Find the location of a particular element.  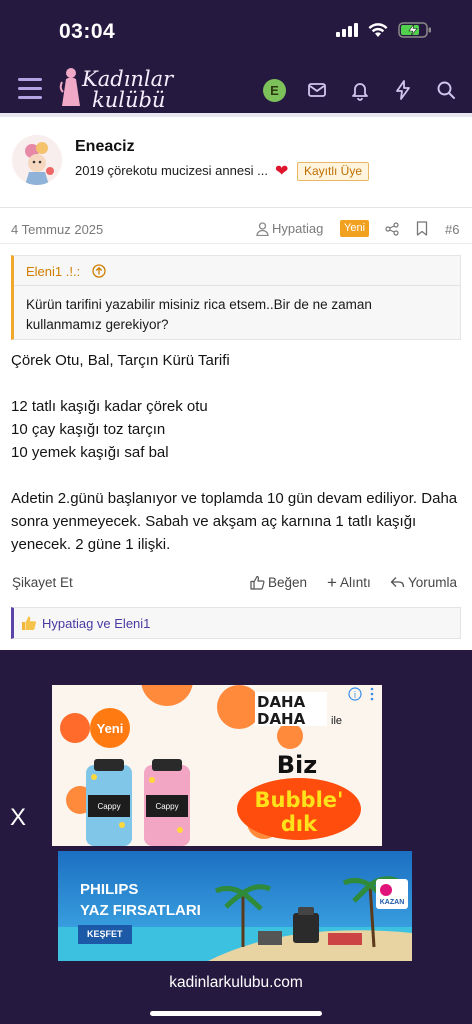

status-time: 03:04 is located at coordinates (87, 31).